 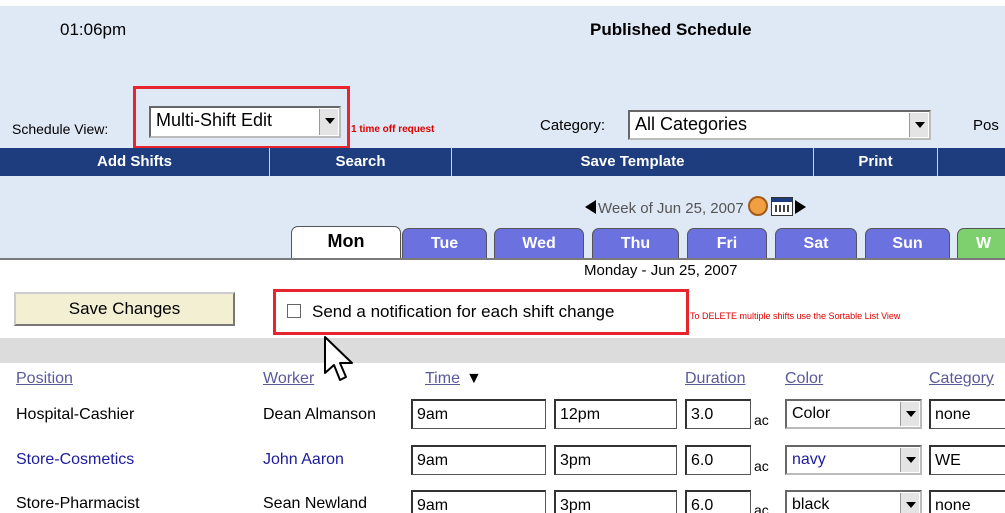 What do you see at coordinates (78, 503) in the screenshot?
I see `row-position: Store-Pharmacist` at bounding box center [78, 503].